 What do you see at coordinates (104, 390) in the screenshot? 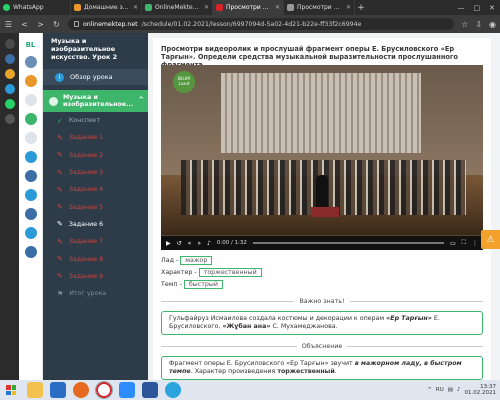
I see `opera-icon` at bounding box center [104, 390].